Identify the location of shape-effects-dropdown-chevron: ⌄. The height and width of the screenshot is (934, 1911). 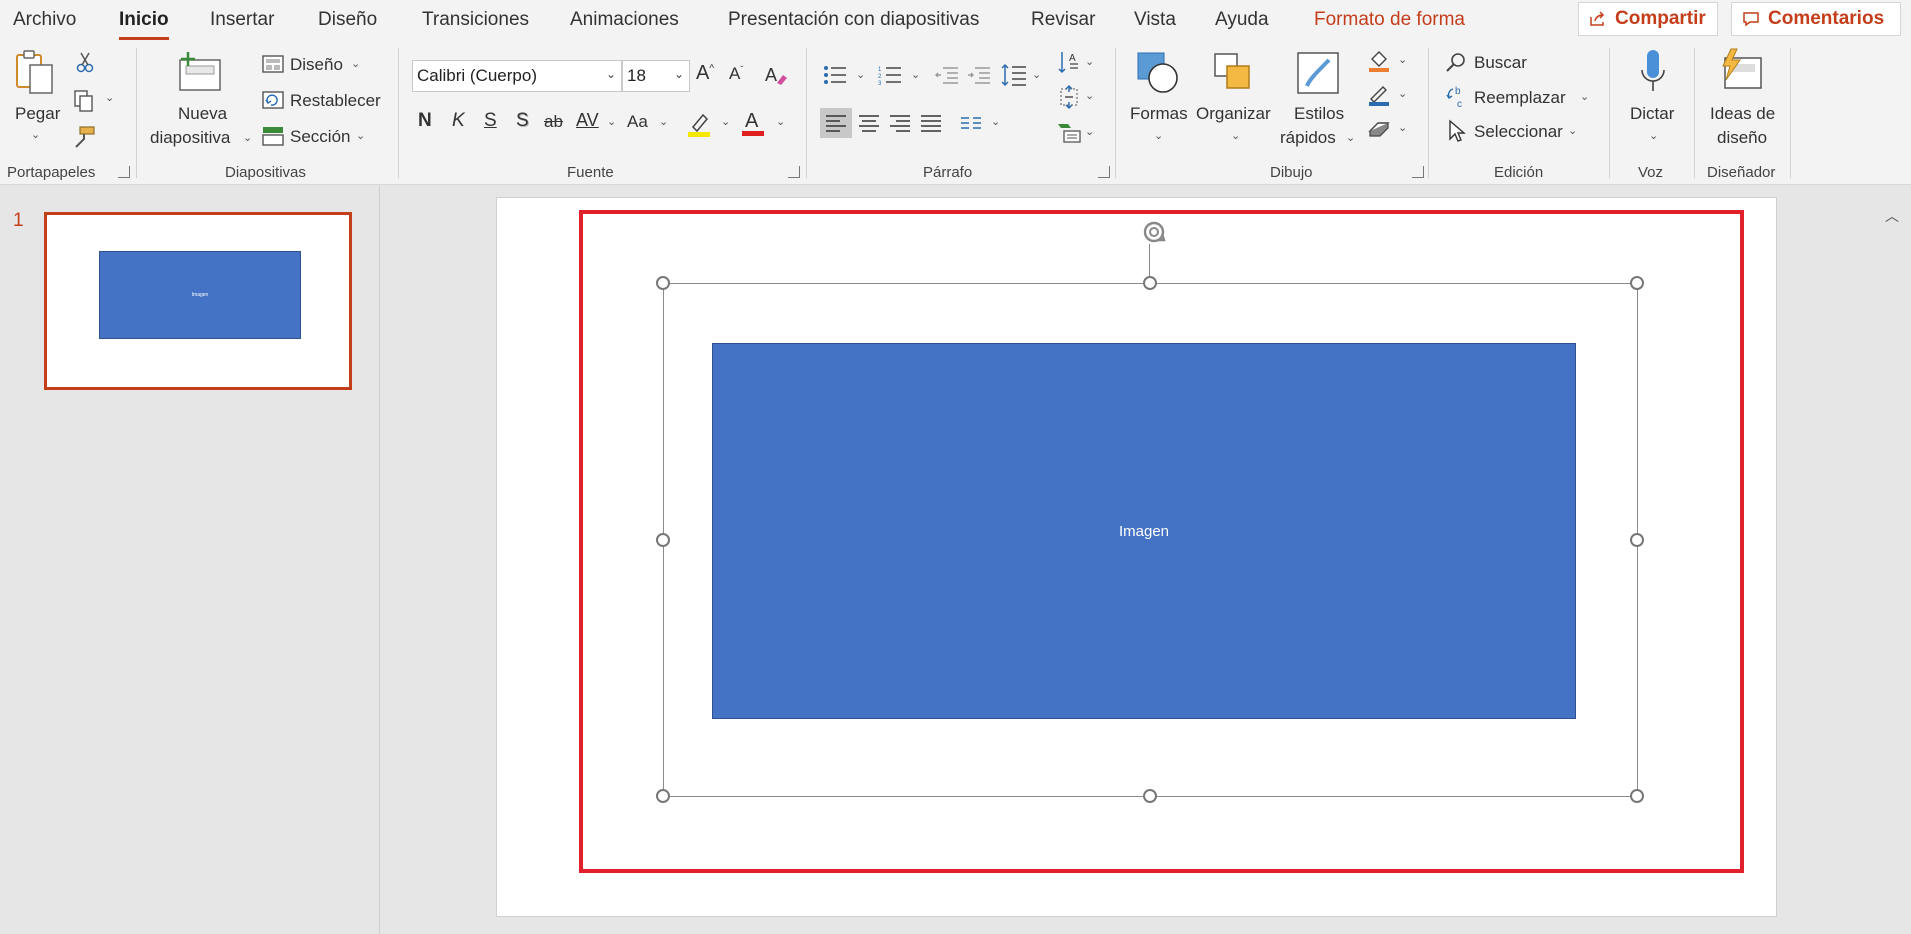
(1402, 127).